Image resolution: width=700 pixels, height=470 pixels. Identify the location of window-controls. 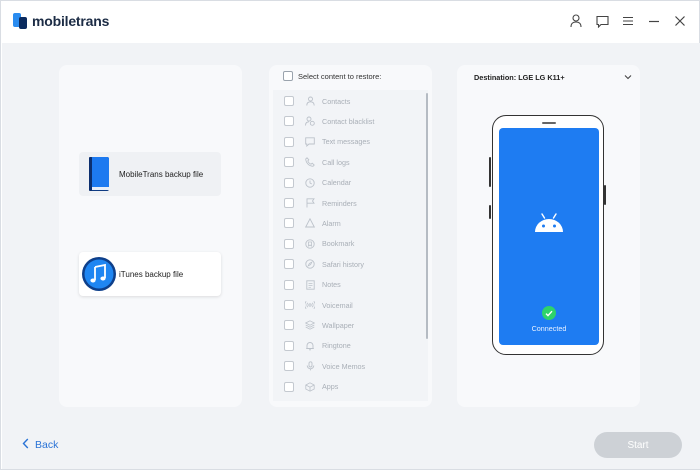
(628, 21).